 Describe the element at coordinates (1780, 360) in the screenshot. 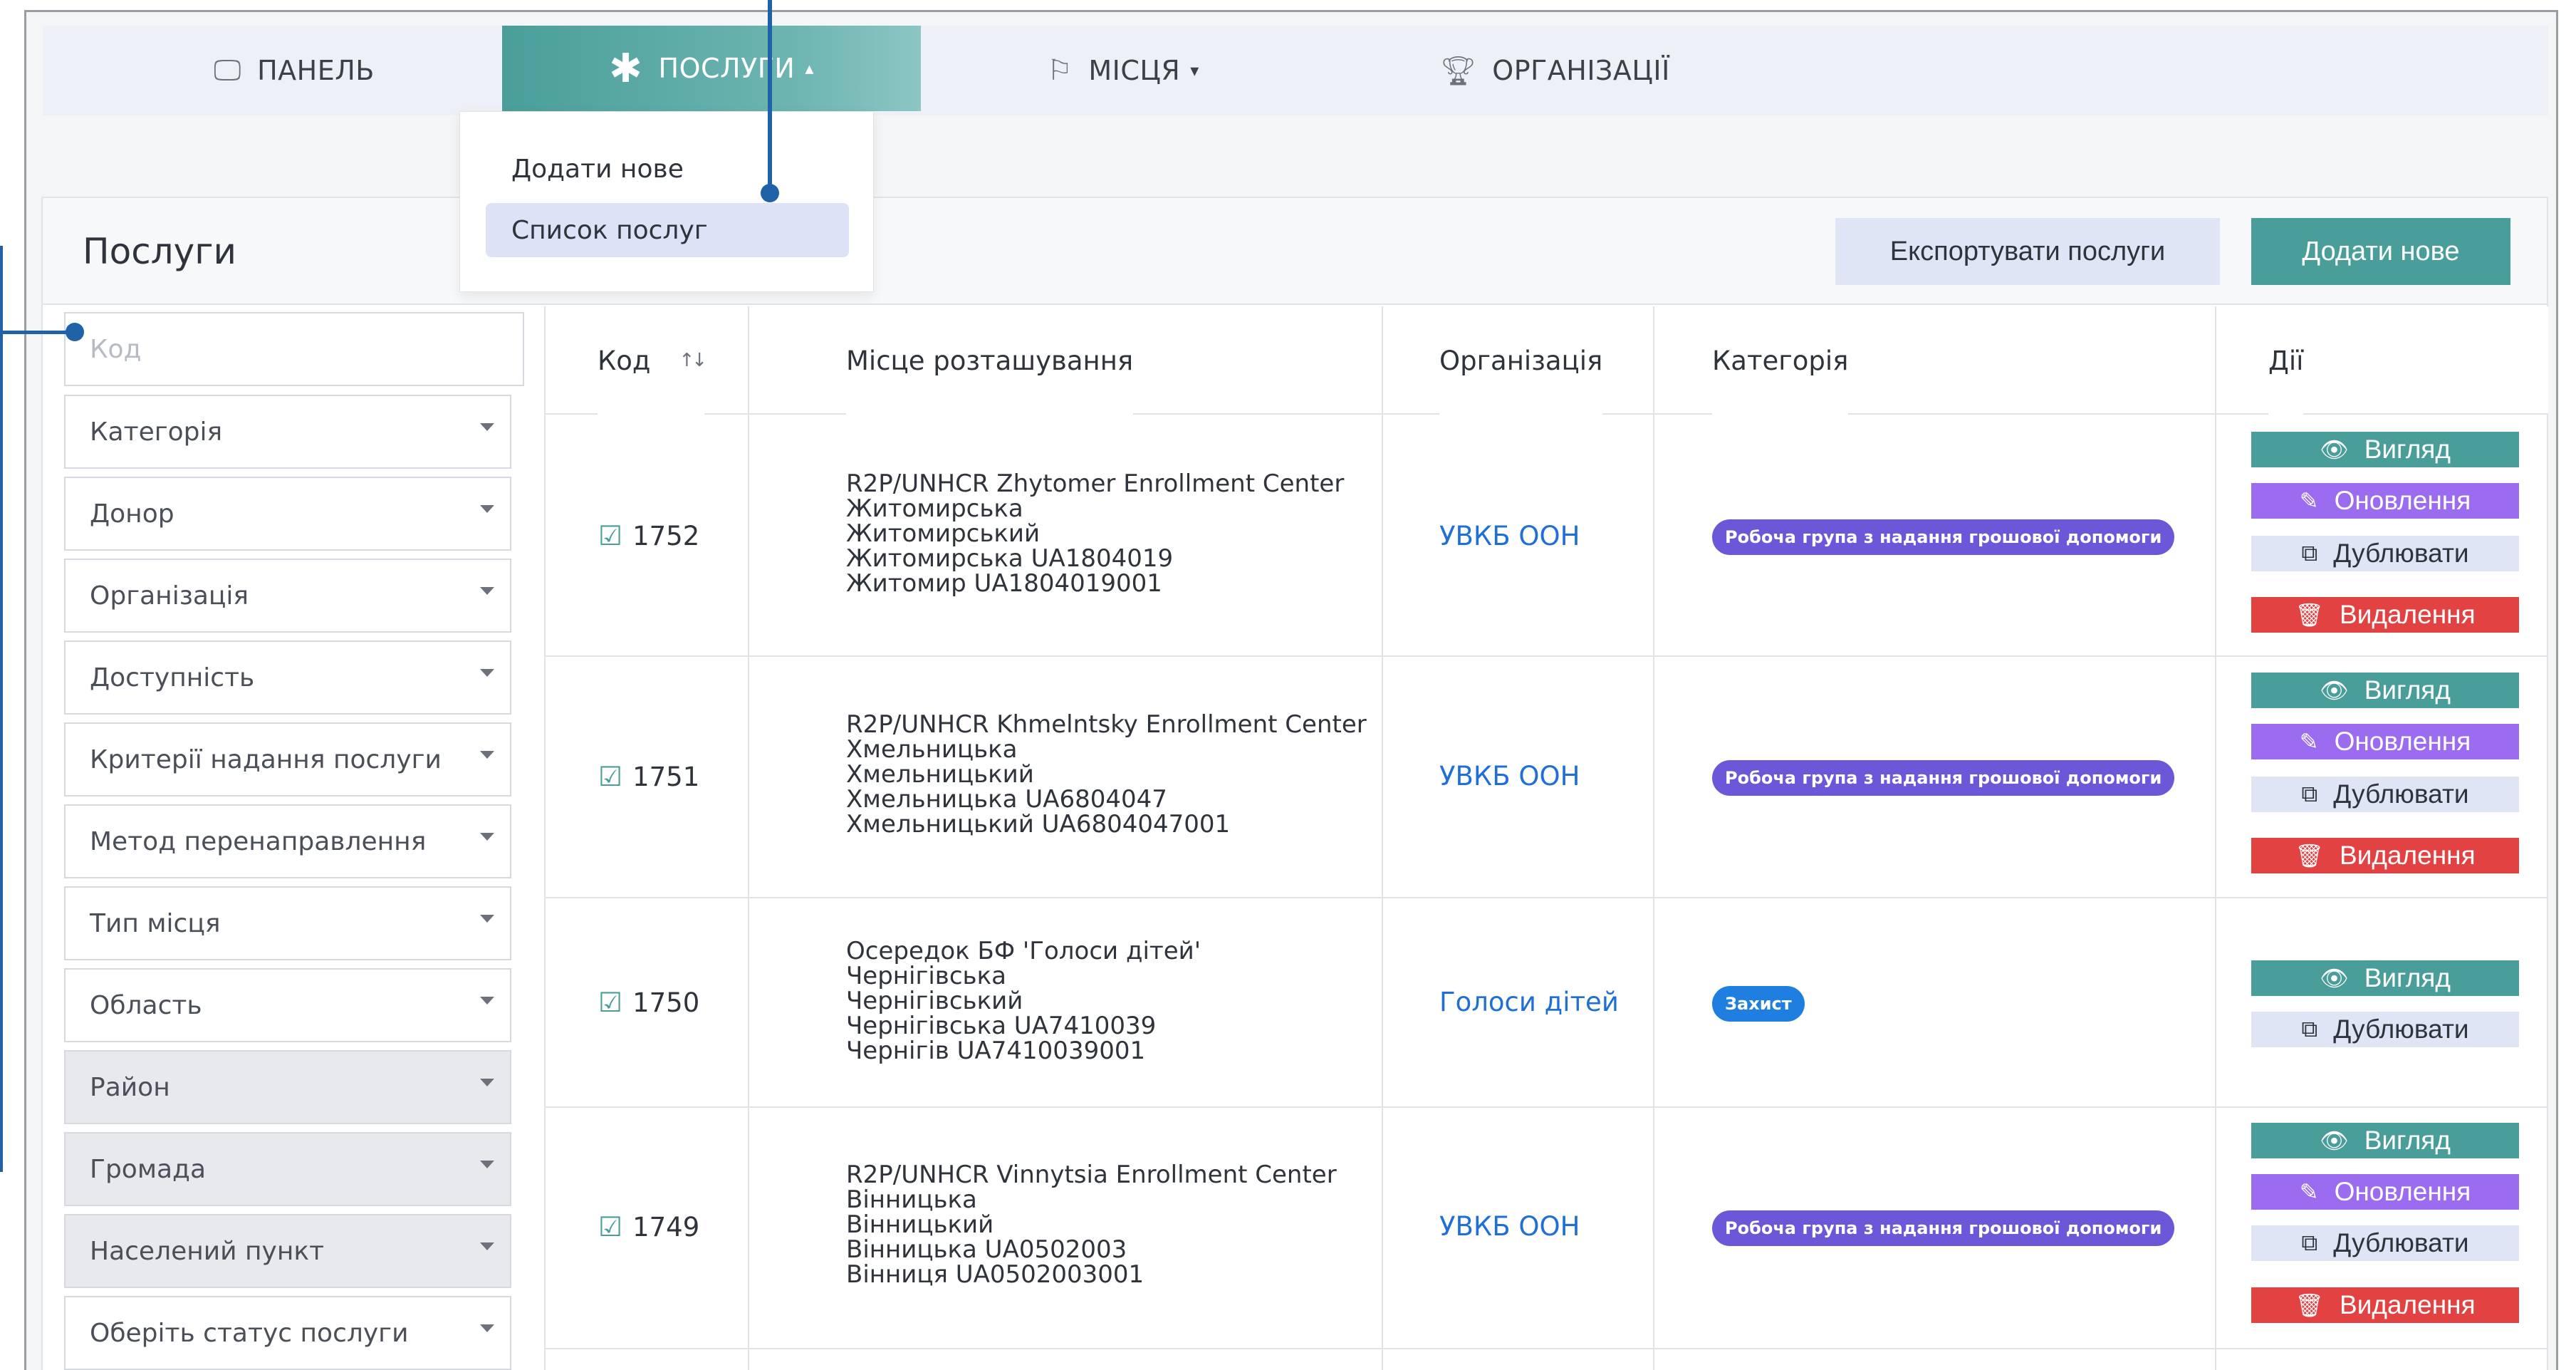

I see `column-header-category: Категорія` at that location.